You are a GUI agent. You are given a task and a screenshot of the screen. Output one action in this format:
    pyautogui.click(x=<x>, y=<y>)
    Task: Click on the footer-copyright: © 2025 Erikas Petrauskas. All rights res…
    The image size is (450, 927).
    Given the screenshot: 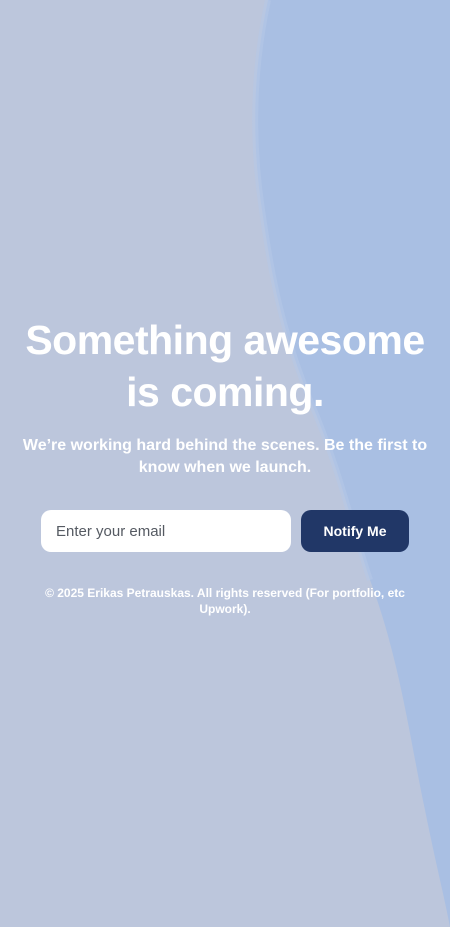 What is the action you would take?
    pyautogui.click(x=225, y=601)
    